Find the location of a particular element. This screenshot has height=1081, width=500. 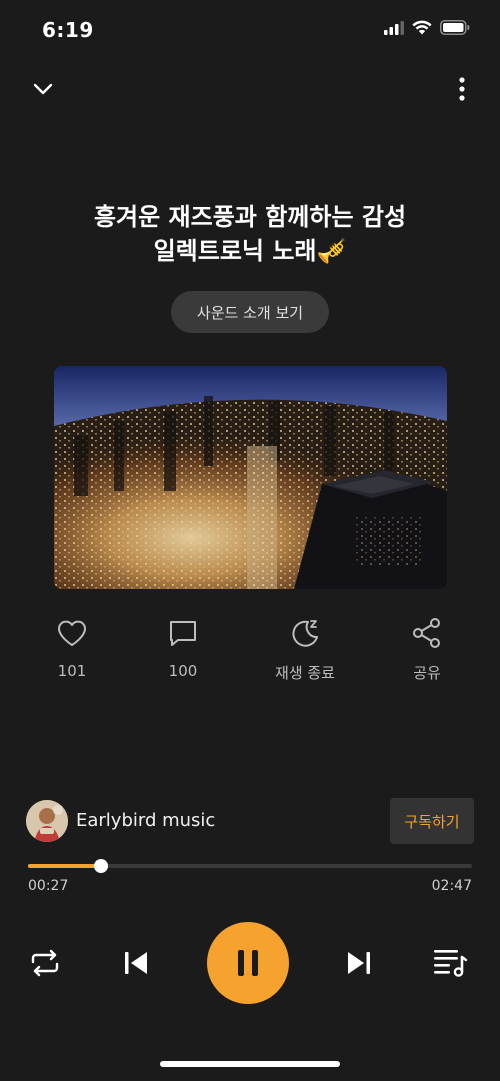

comment-count: 100 is located at coordinates (183, 671).